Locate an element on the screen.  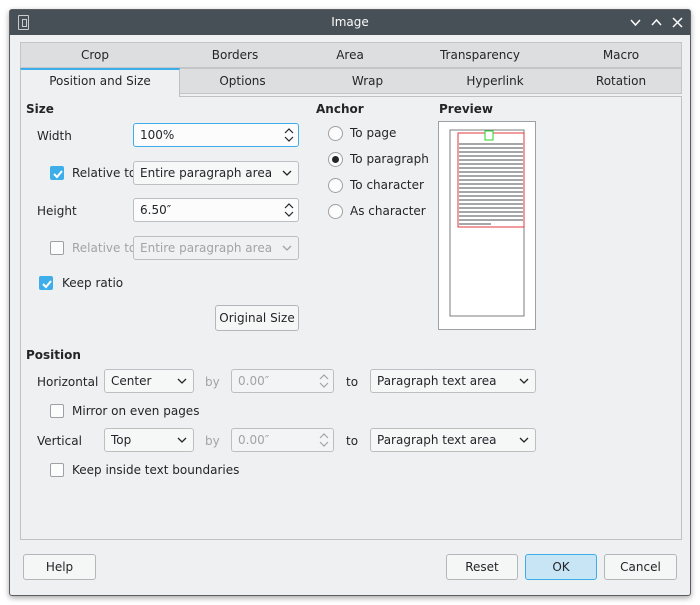
tab-crop: Crop is located at coordinates (95, 55).